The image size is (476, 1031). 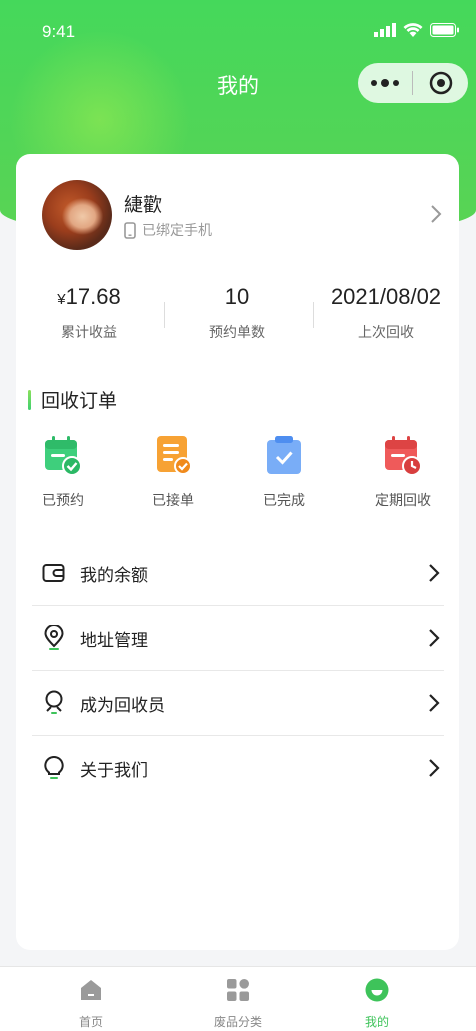 I want to click on menu-item-about: 关于我们, so click(x=238, y=768).